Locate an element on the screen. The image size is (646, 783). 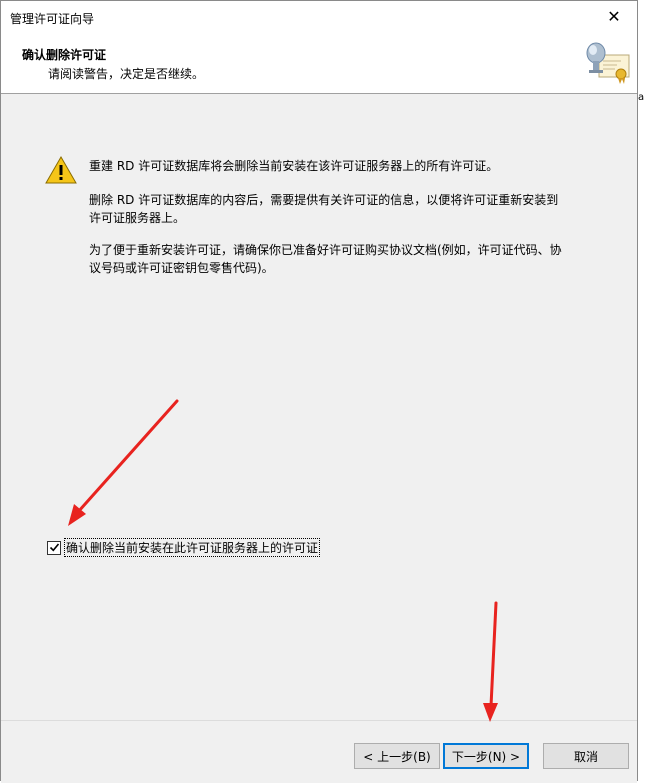
checkmark-icon is located at coordinates (54, 547).